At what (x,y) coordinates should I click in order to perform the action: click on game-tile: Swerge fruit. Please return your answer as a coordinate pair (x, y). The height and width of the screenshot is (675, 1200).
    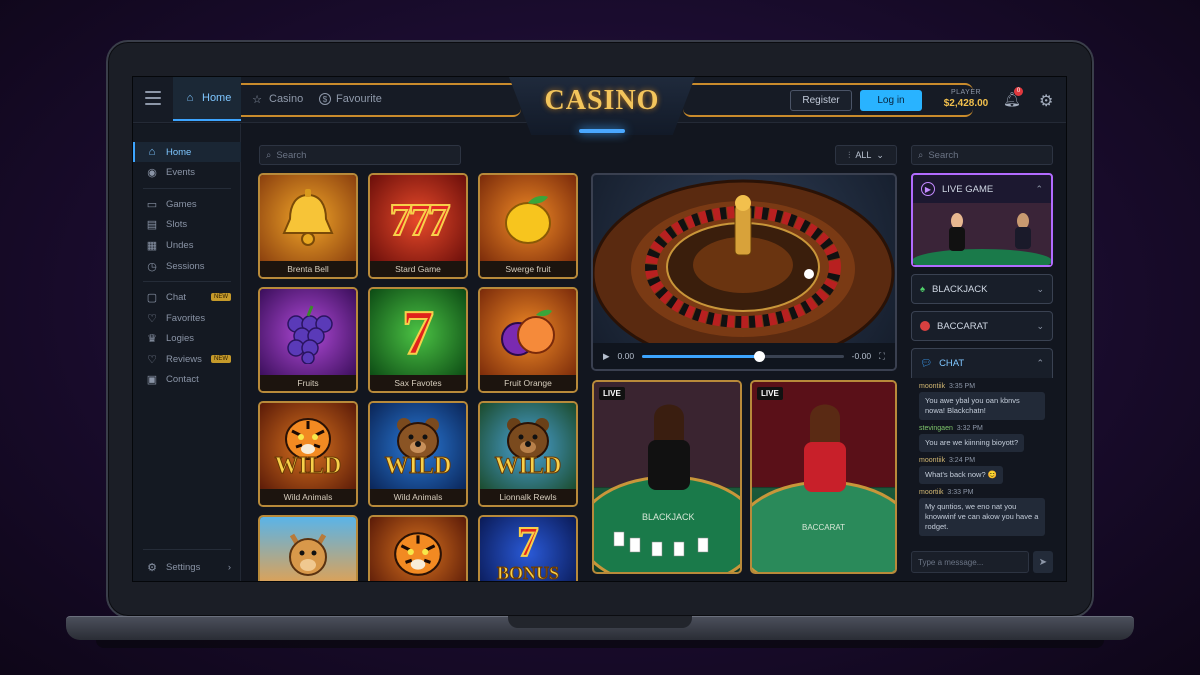
    Looking at the image, I should click on (528, 226).